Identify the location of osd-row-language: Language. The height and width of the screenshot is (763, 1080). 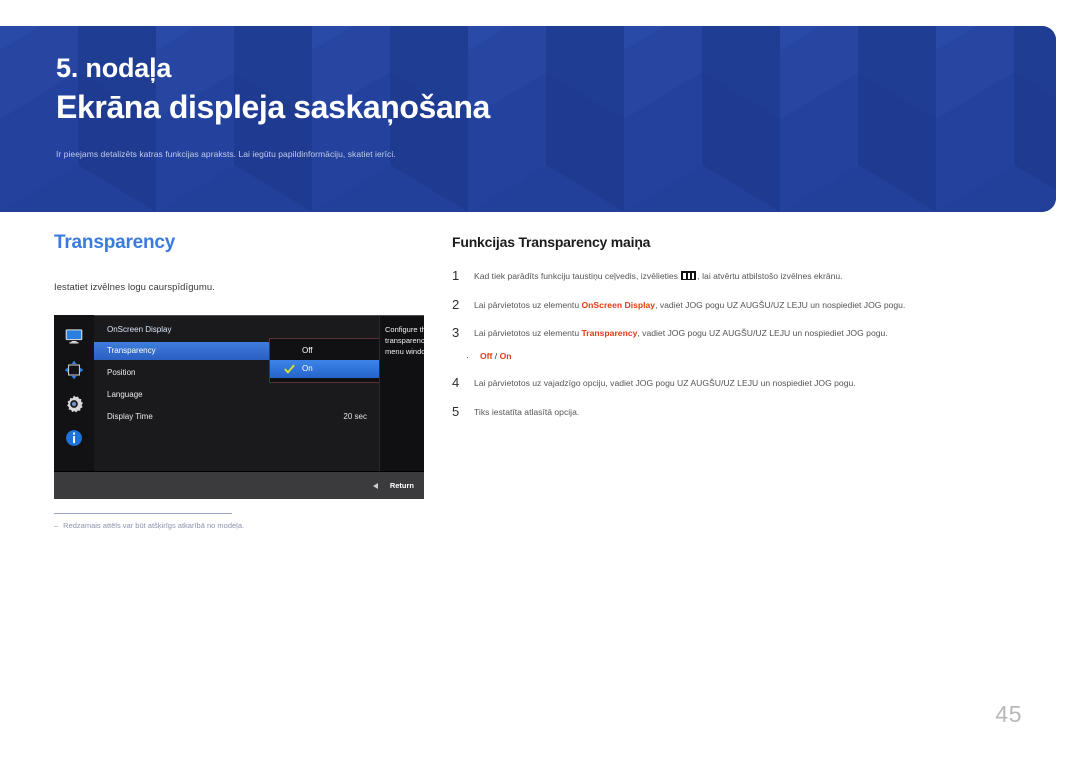
(236, 395).